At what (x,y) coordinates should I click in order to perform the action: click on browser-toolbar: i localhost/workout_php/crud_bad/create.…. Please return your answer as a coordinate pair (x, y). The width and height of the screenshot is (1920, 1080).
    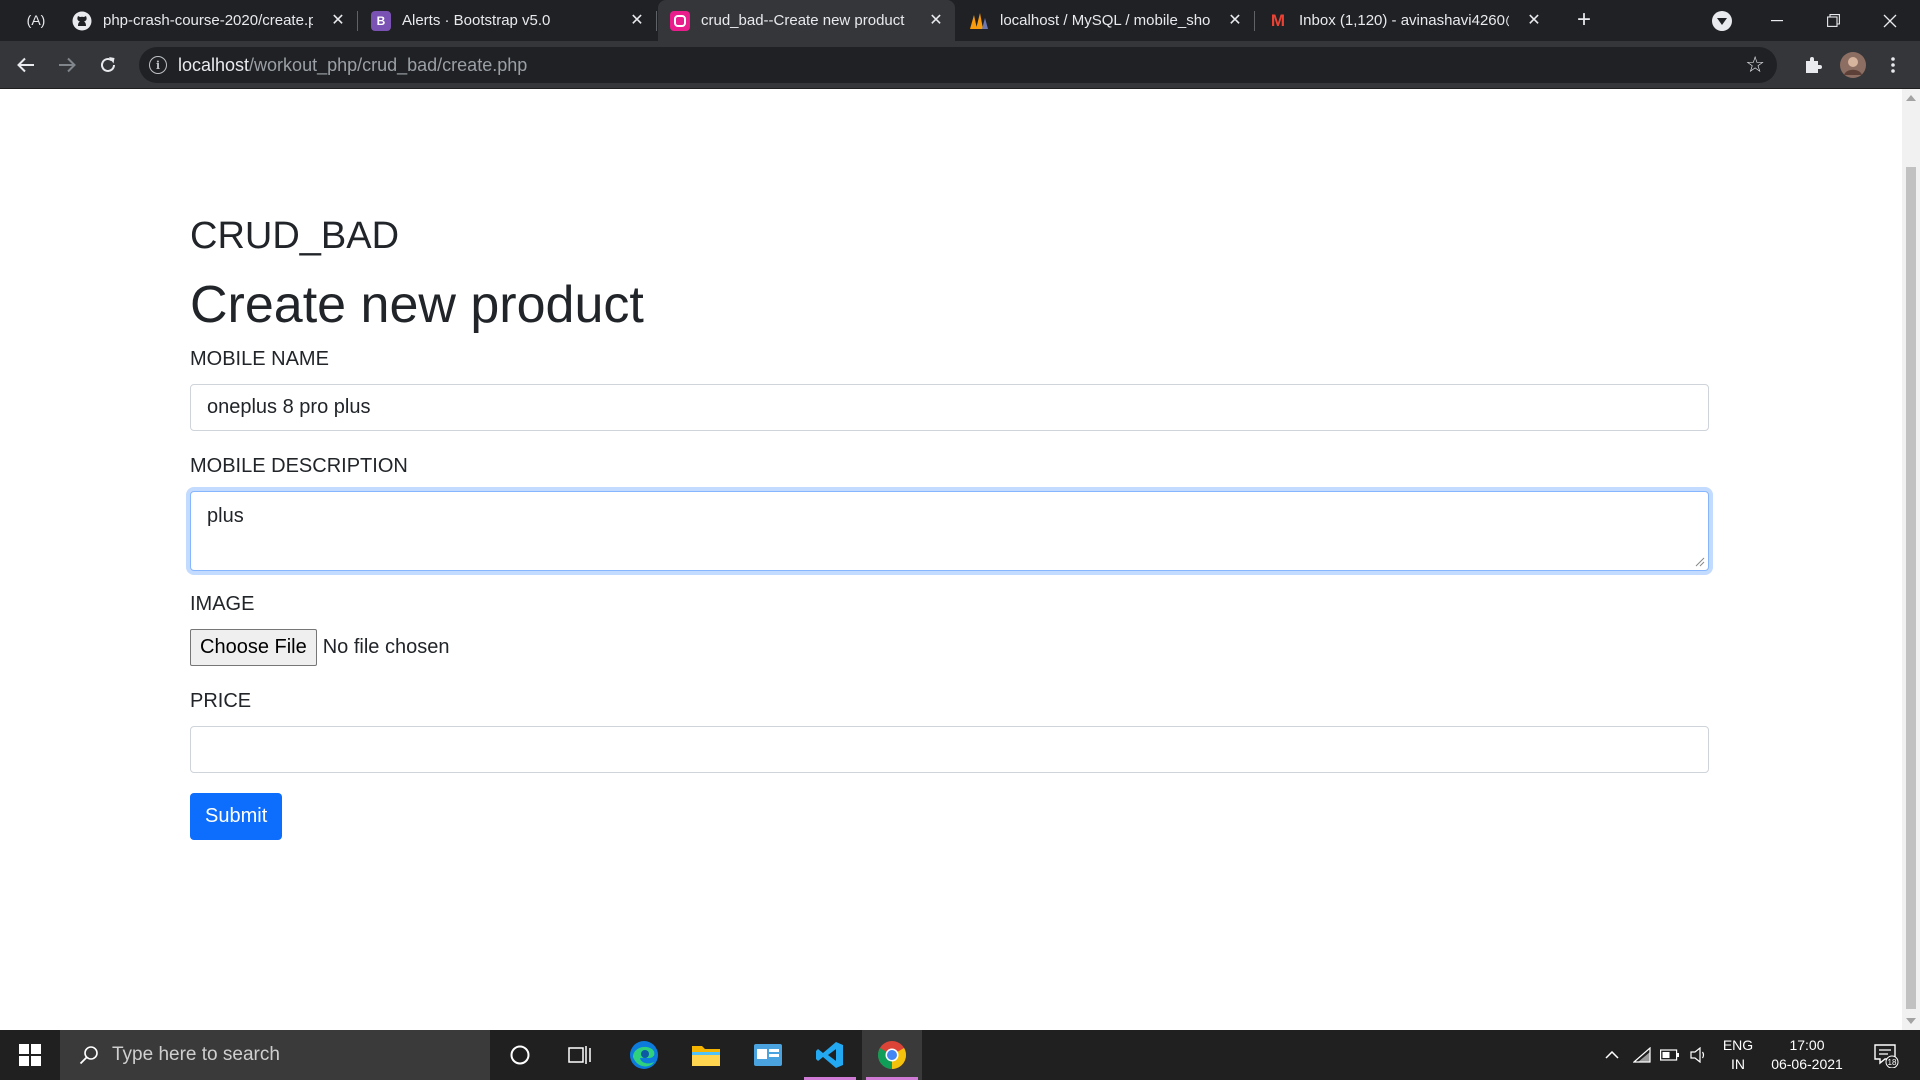
    Looking at the image, I should click on (960, 65).